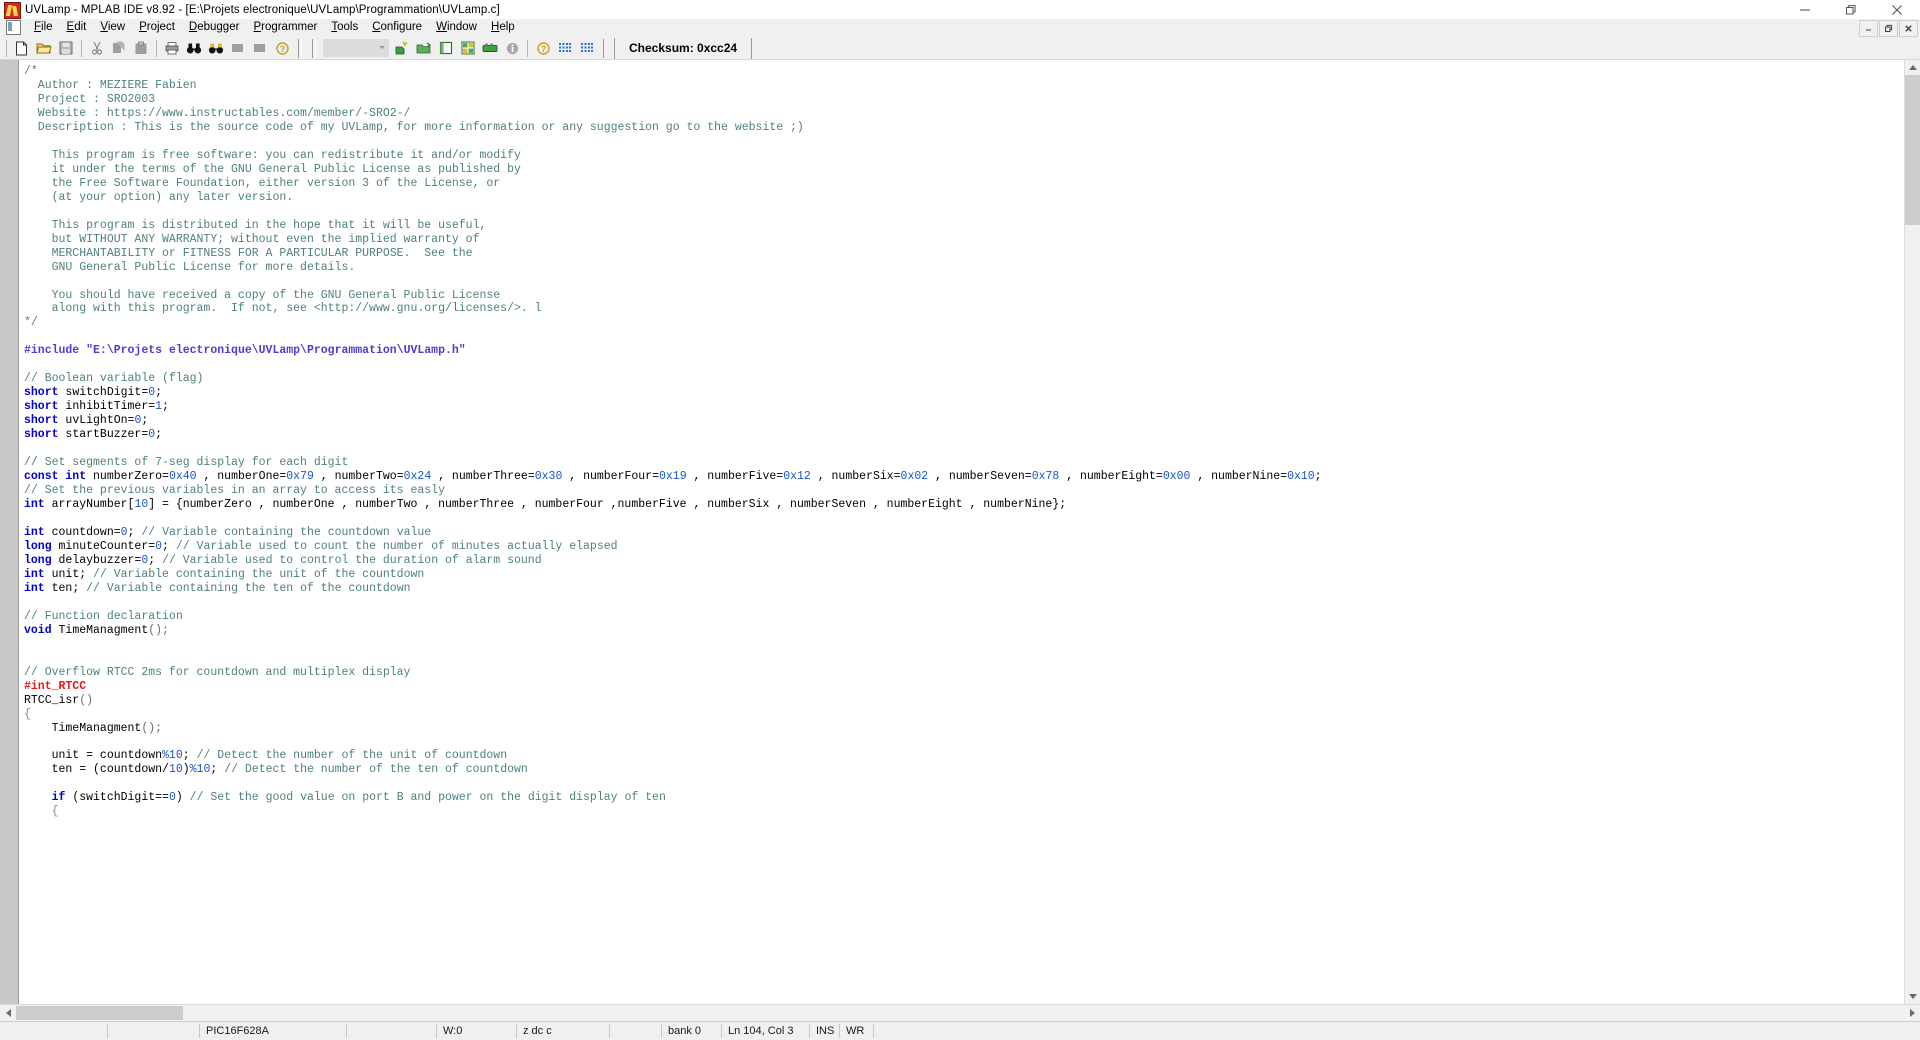  I want to click on new-file-icon, so click(22, 48).